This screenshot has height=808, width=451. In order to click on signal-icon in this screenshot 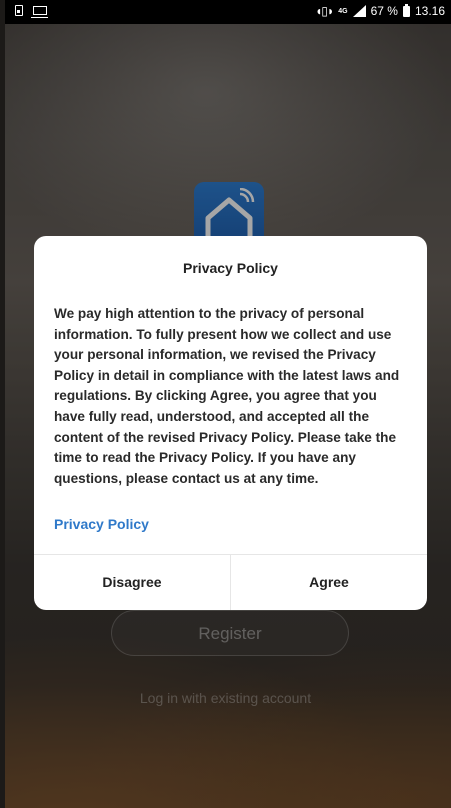, I will do `click(359, 11)`.